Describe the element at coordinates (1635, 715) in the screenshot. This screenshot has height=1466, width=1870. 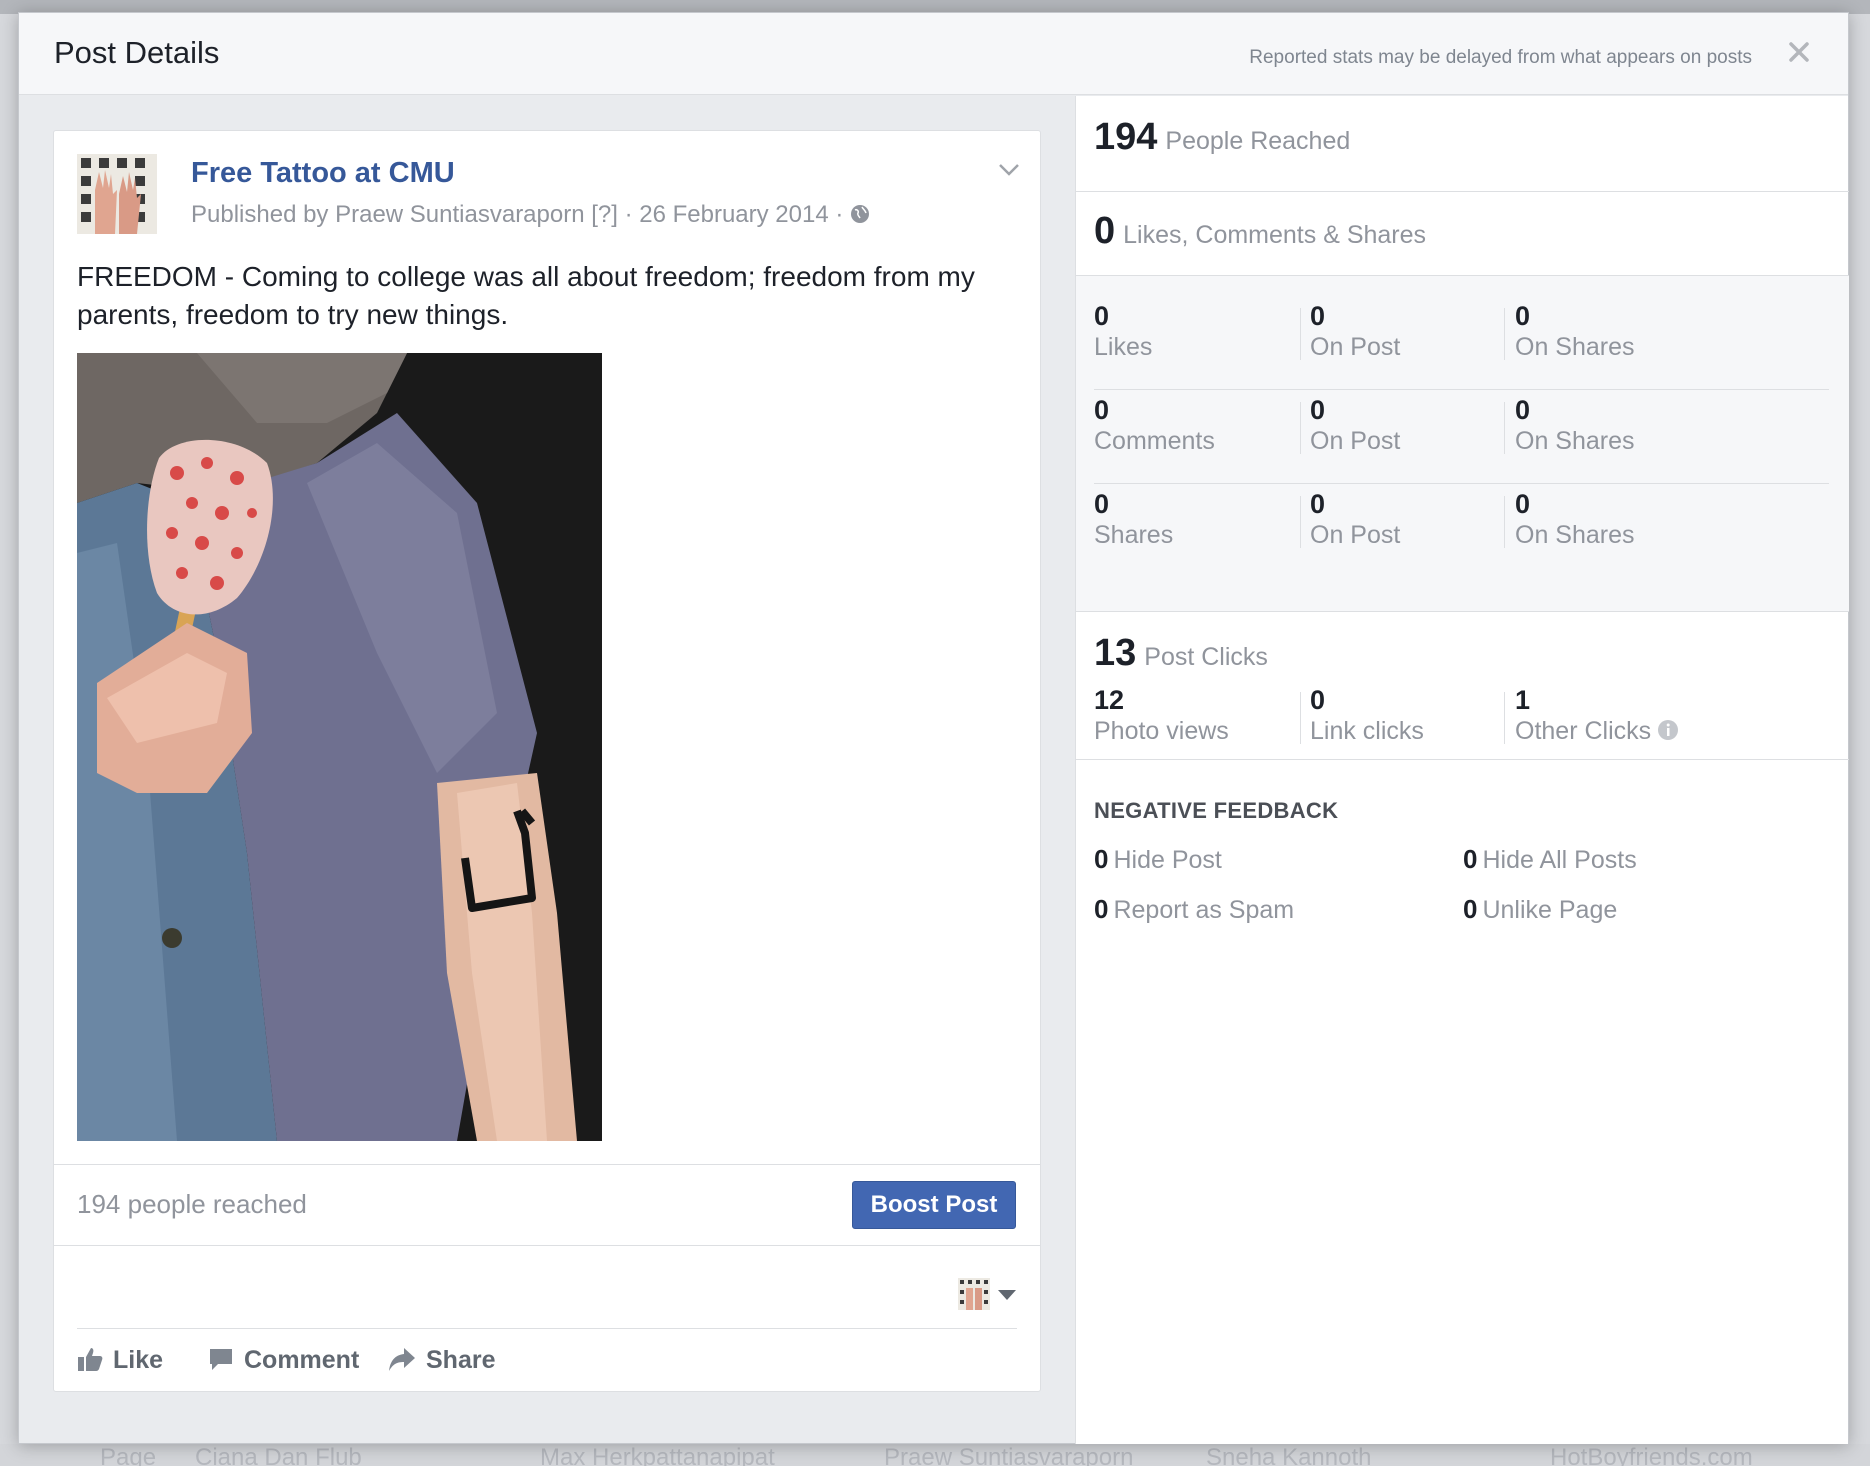
I see `other-clicks: 1 Other Clicks` at that location.